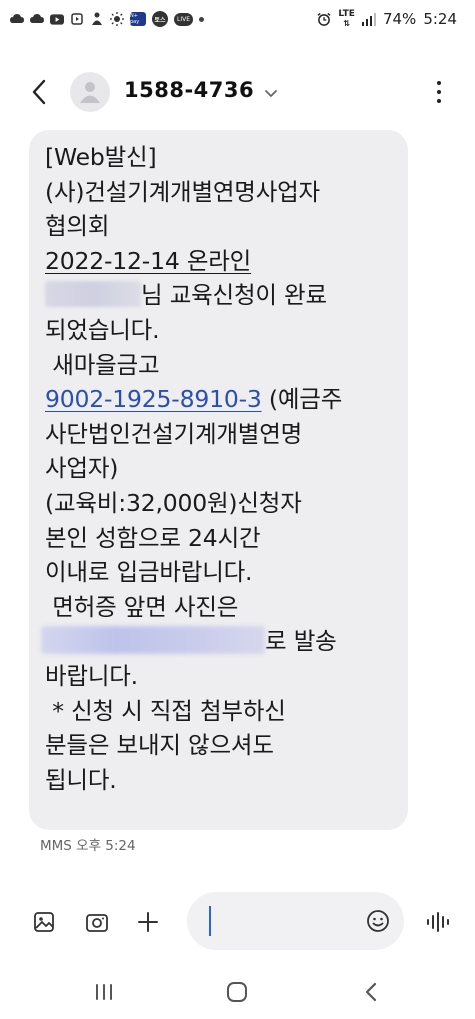 The width and height of the screenshot is (475, 1019). What do you see at coordinates (295, 921) in the screenshot?
I see `message-input` at bounding box center [295, 921].